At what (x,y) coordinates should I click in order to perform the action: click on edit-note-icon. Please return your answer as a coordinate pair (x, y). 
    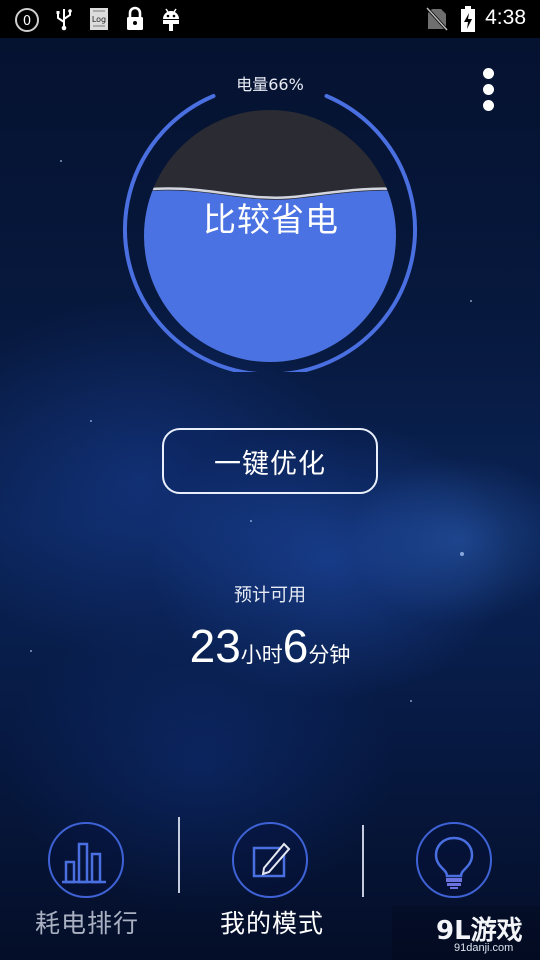
    Looking at the image, I should click on (271, 860).